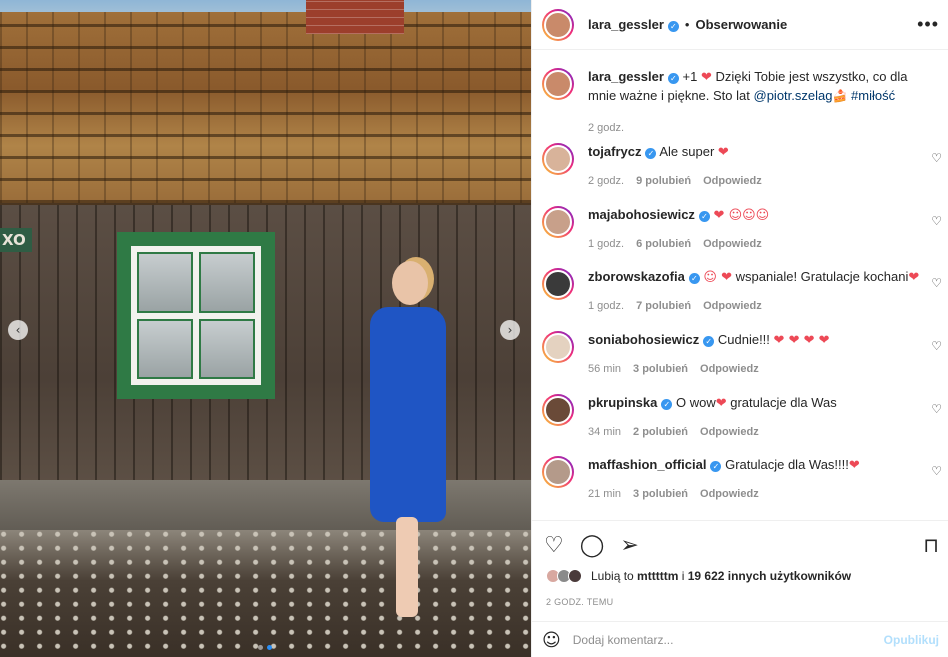 The height and width of the screenshot is (657, 948). What do you see at coordinates (657, 576) in the screenshot?
I see `likes-user-link: mtttttm` at bounding box center [657, 576].